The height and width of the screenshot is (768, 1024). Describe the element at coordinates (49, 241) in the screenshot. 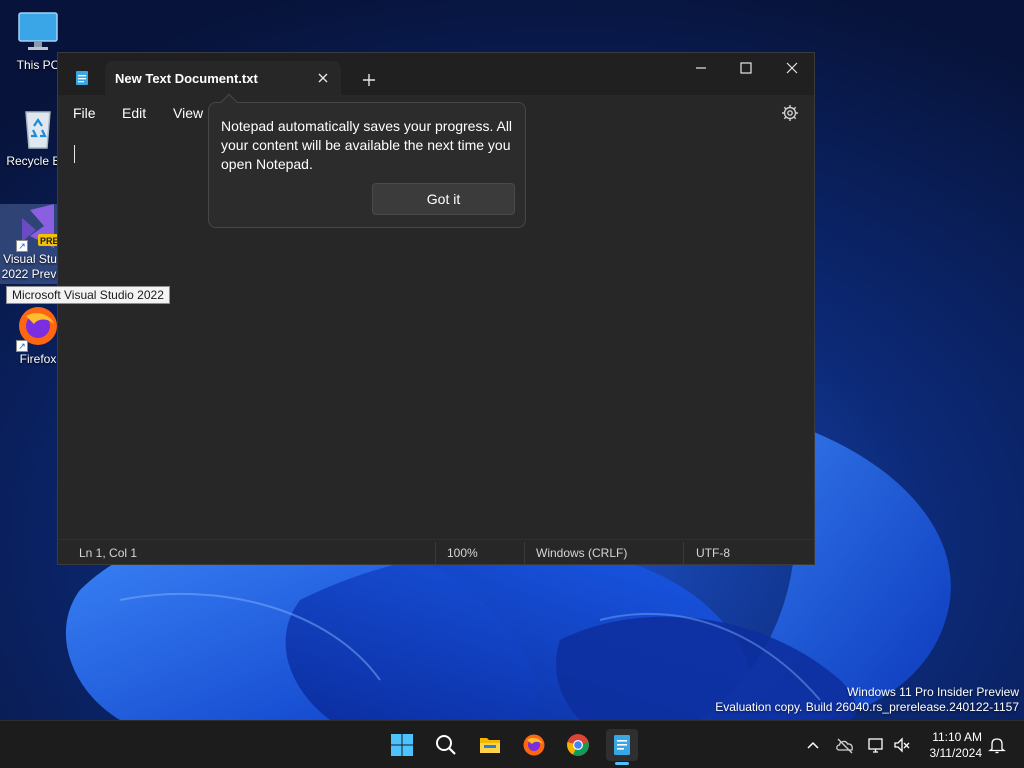

I see `preview-badge: PRE` at that location.